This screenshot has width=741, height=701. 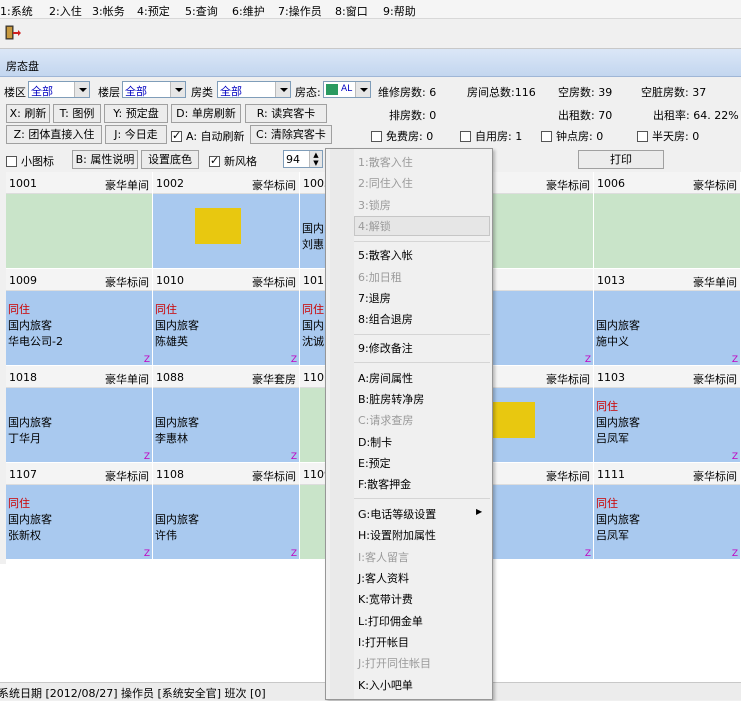 I want to click on spinner-arrows-icon: ▲ ▼, so click(x=315, y=159).